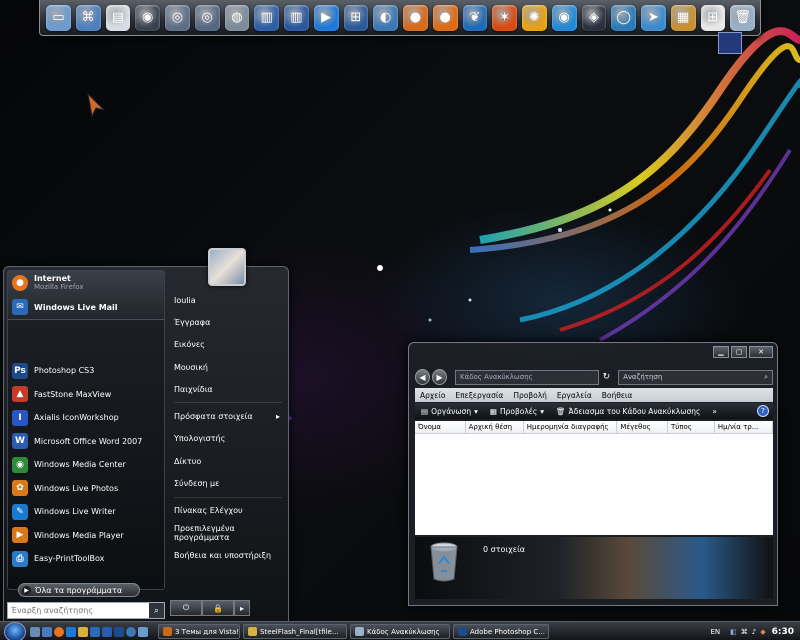  I want to click on volume-icon: ♪, so click(754, 632).